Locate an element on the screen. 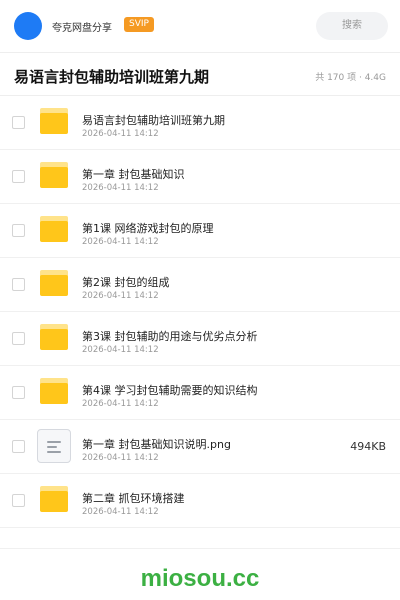 This screenshot has width=400, height=600. folder-meta: 共 170 项 · 4.4G is located at coordinates (350, 78).